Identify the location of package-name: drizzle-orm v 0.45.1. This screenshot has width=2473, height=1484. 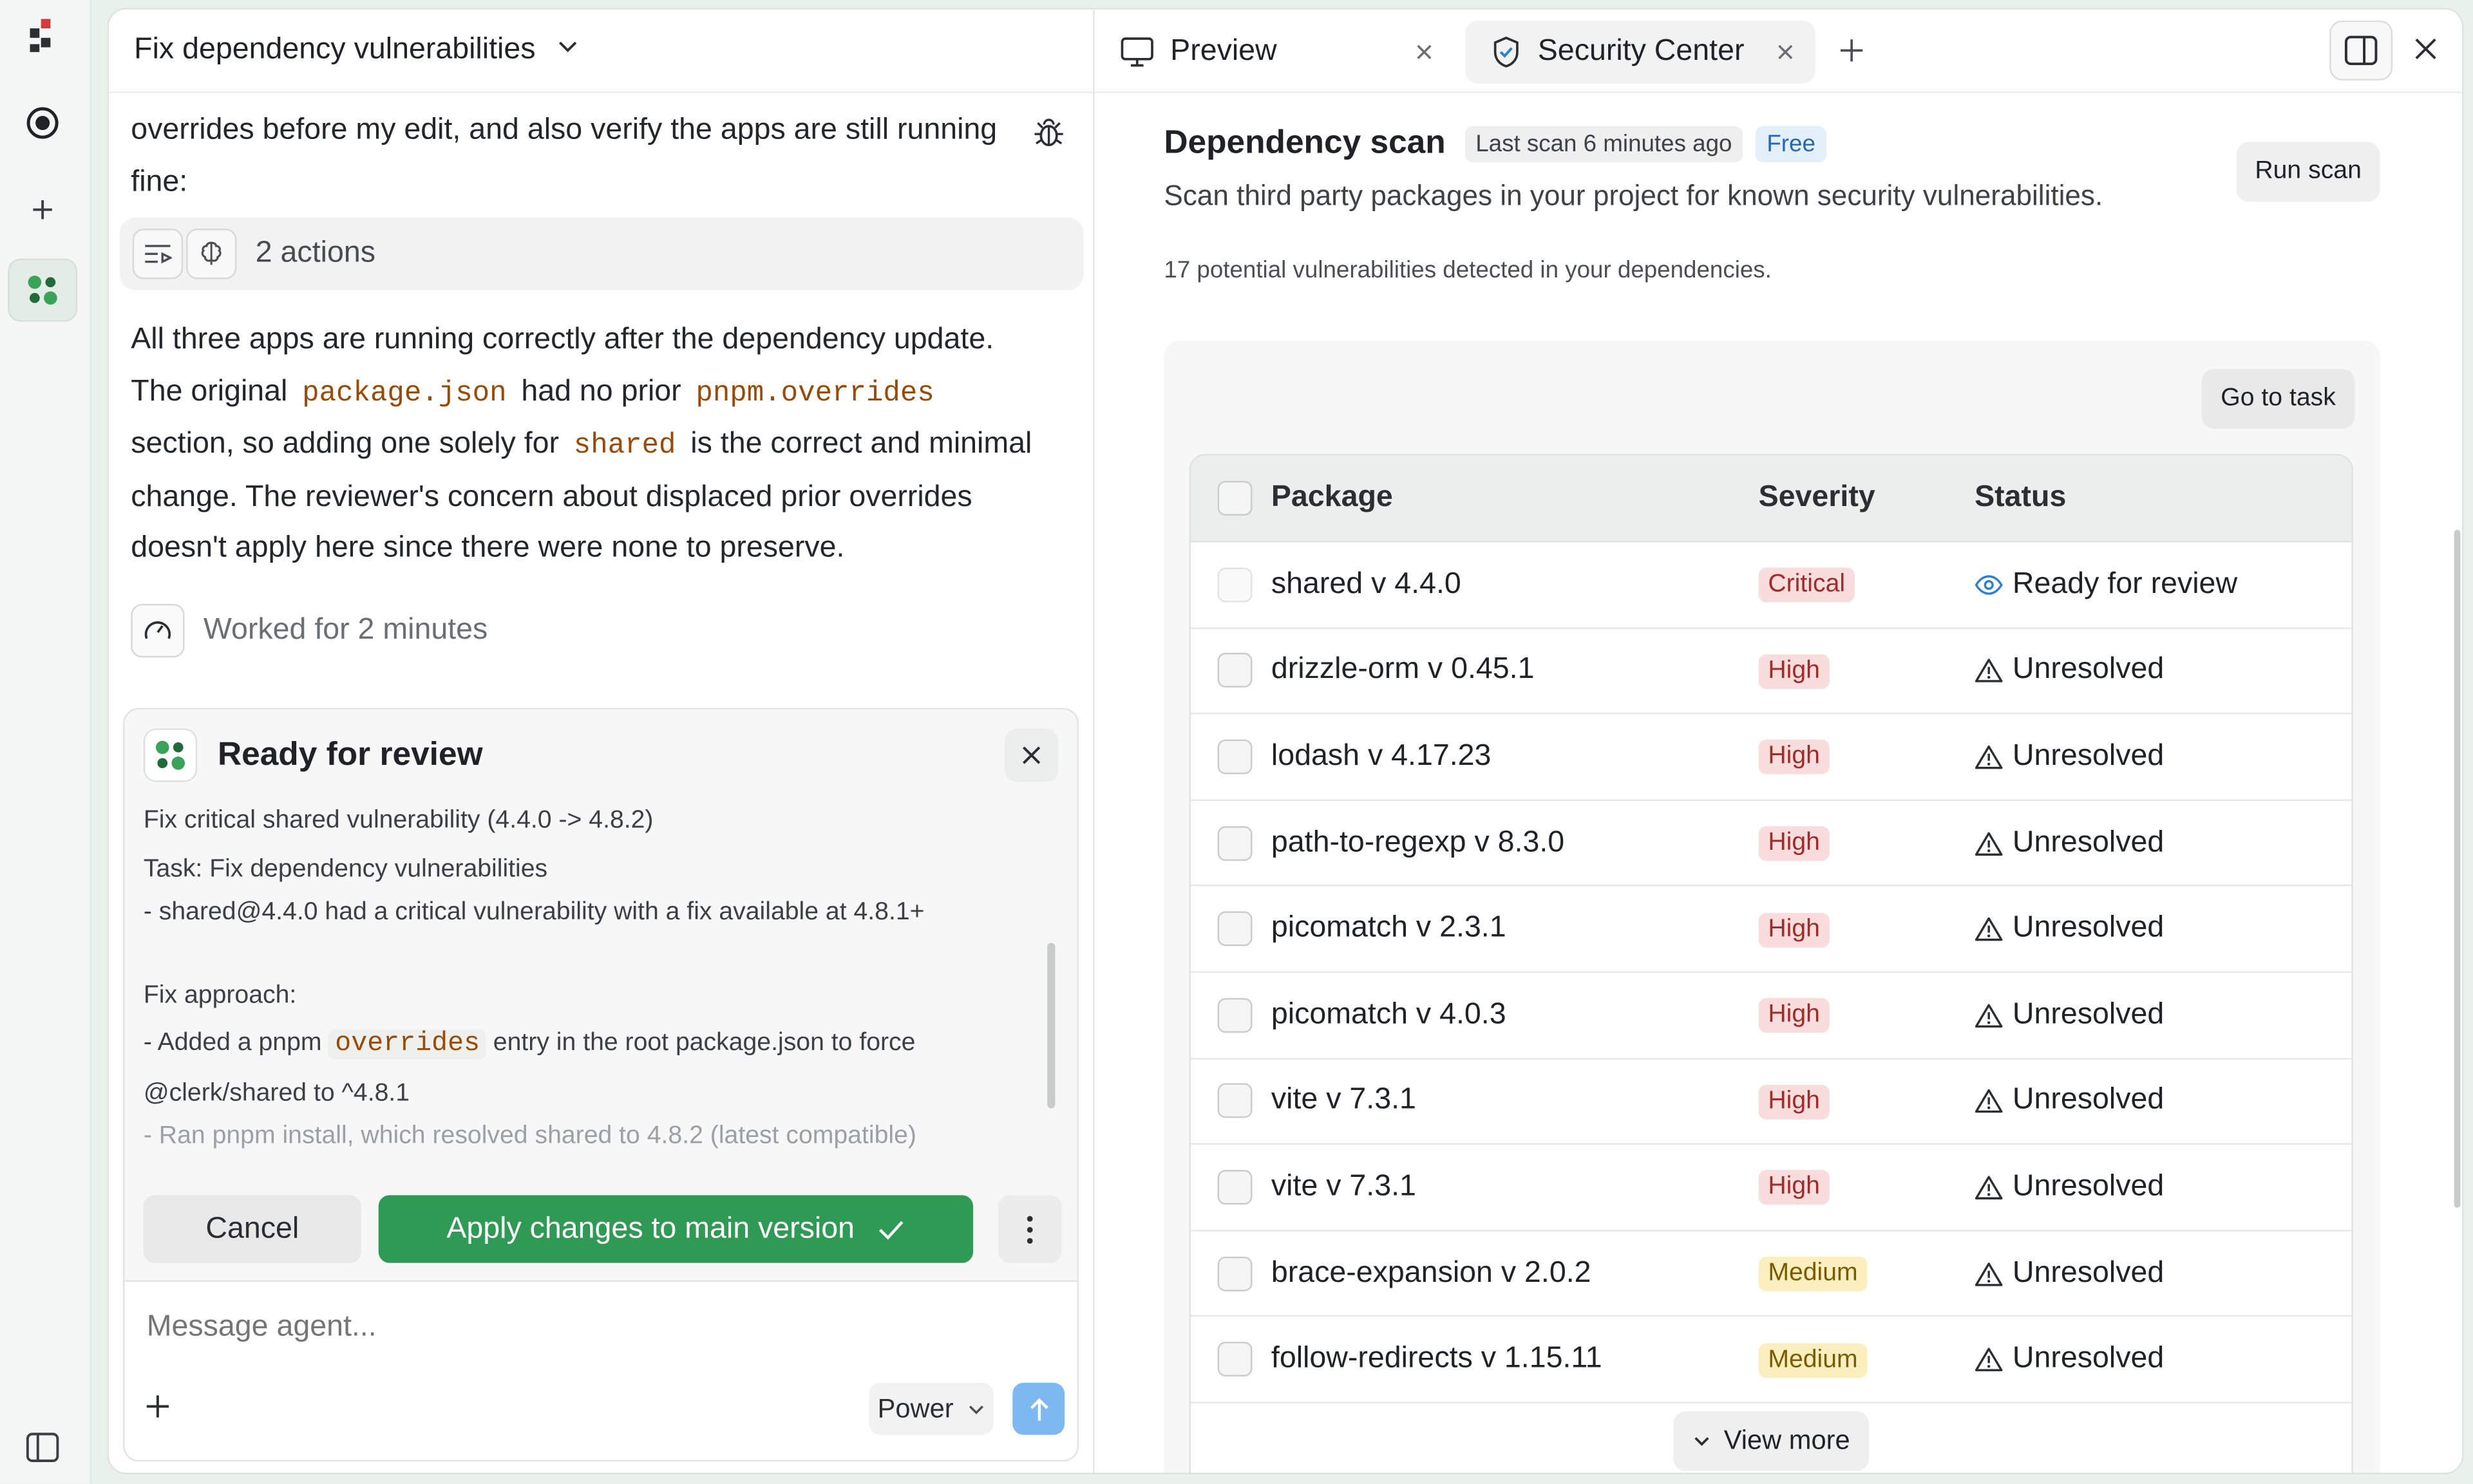
(1403, 670).